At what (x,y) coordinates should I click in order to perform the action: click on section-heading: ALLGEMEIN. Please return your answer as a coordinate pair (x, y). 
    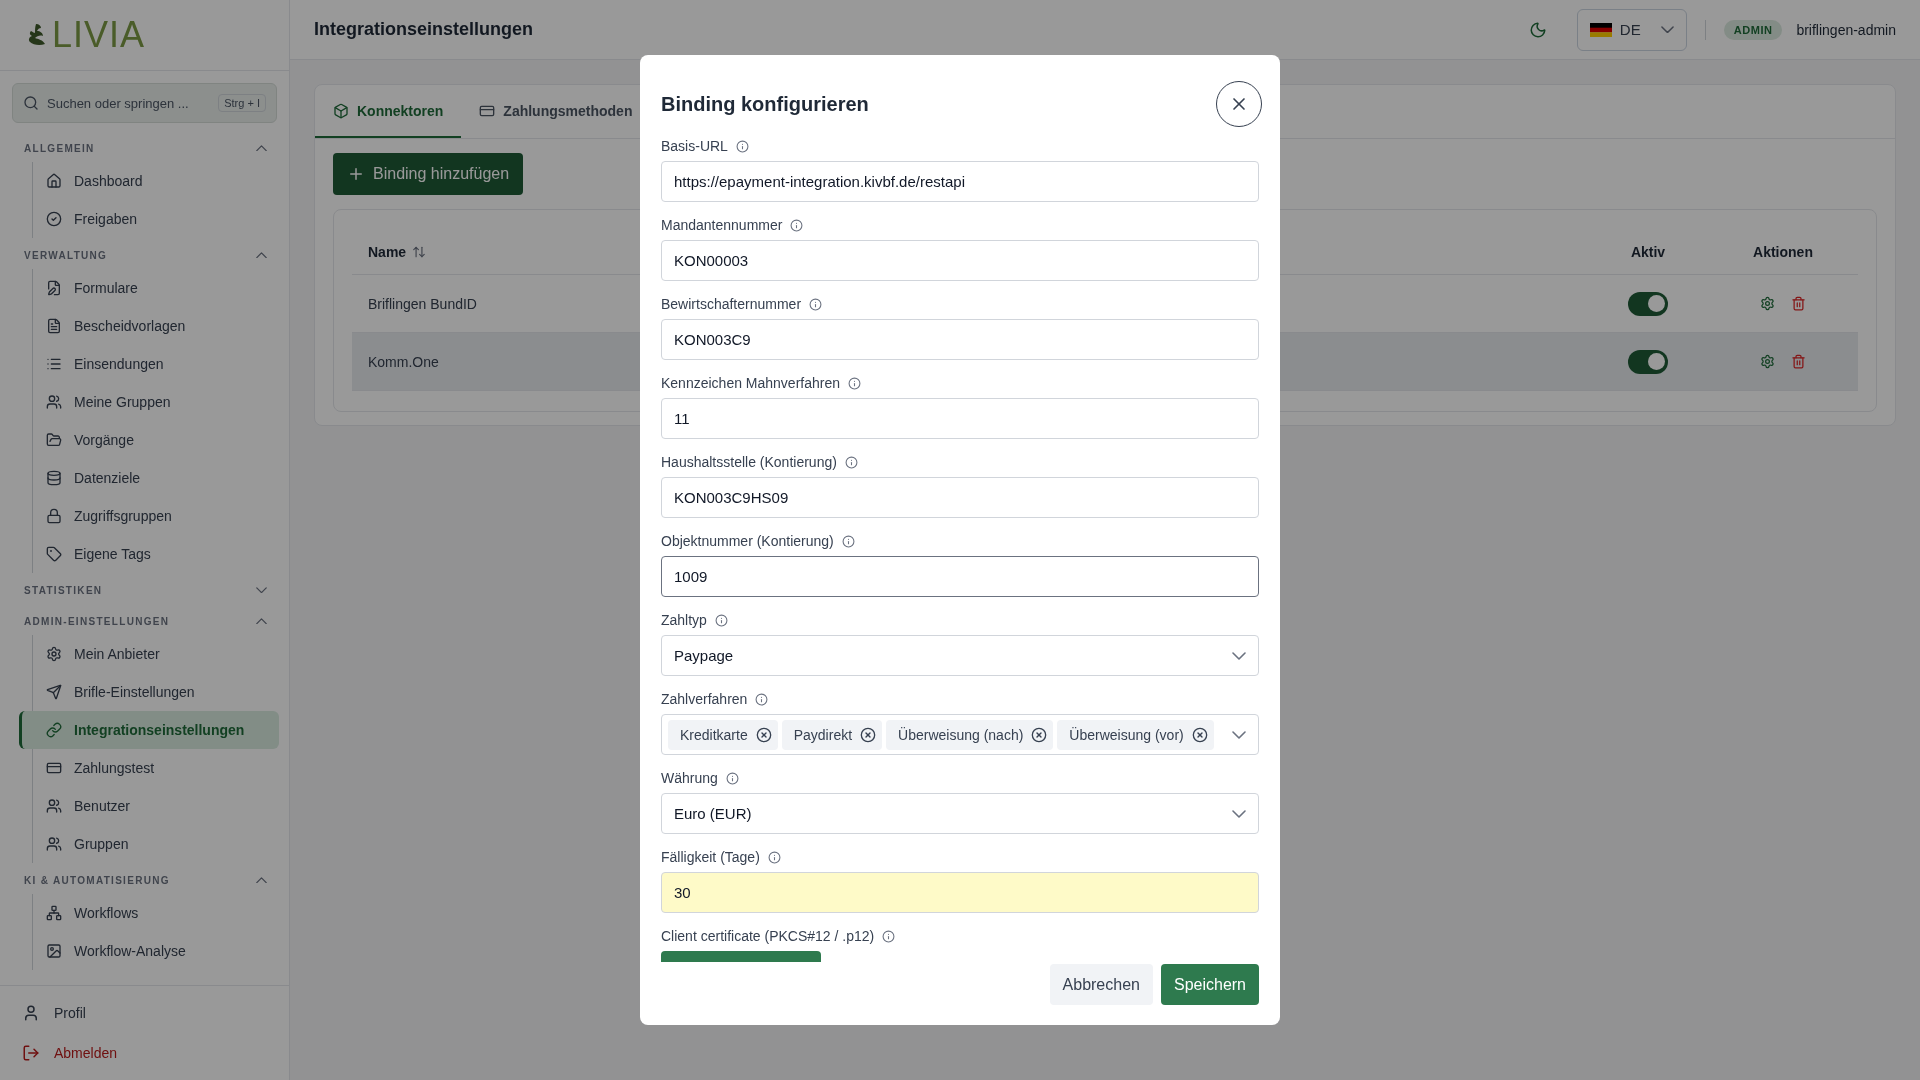
    Looking at the image, I should click on (59, 148).